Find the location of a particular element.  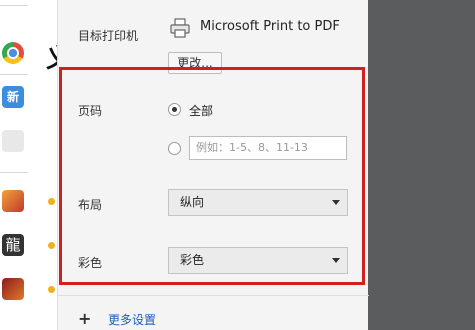

layout-label: 布局 is located at coordinates (90, 205).